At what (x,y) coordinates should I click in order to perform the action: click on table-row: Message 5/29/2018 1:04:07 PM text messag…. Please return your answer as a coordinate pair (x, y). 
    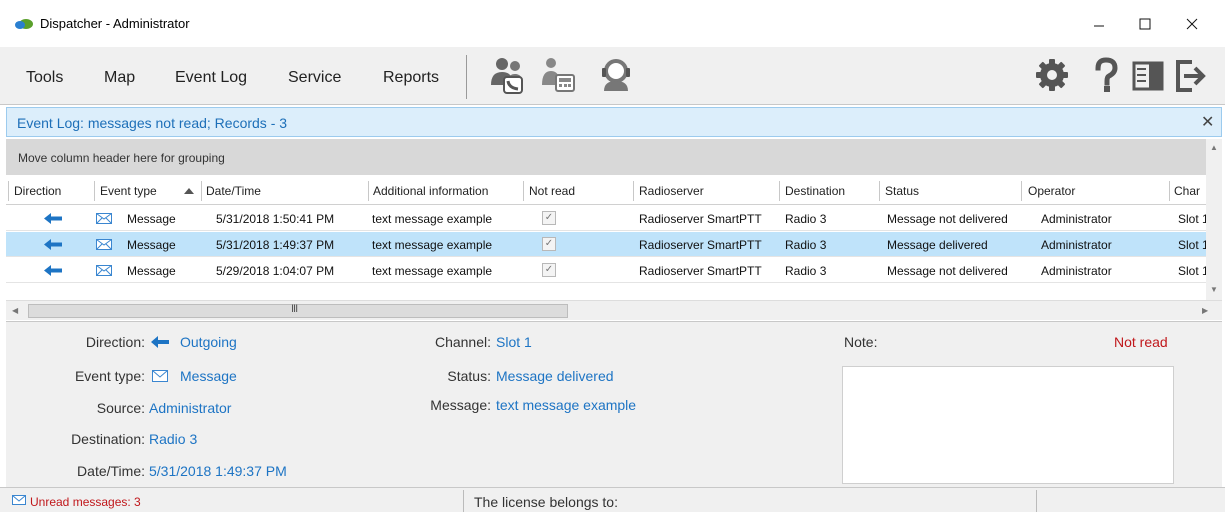
    Looking at the image, I should click on (606, 270).